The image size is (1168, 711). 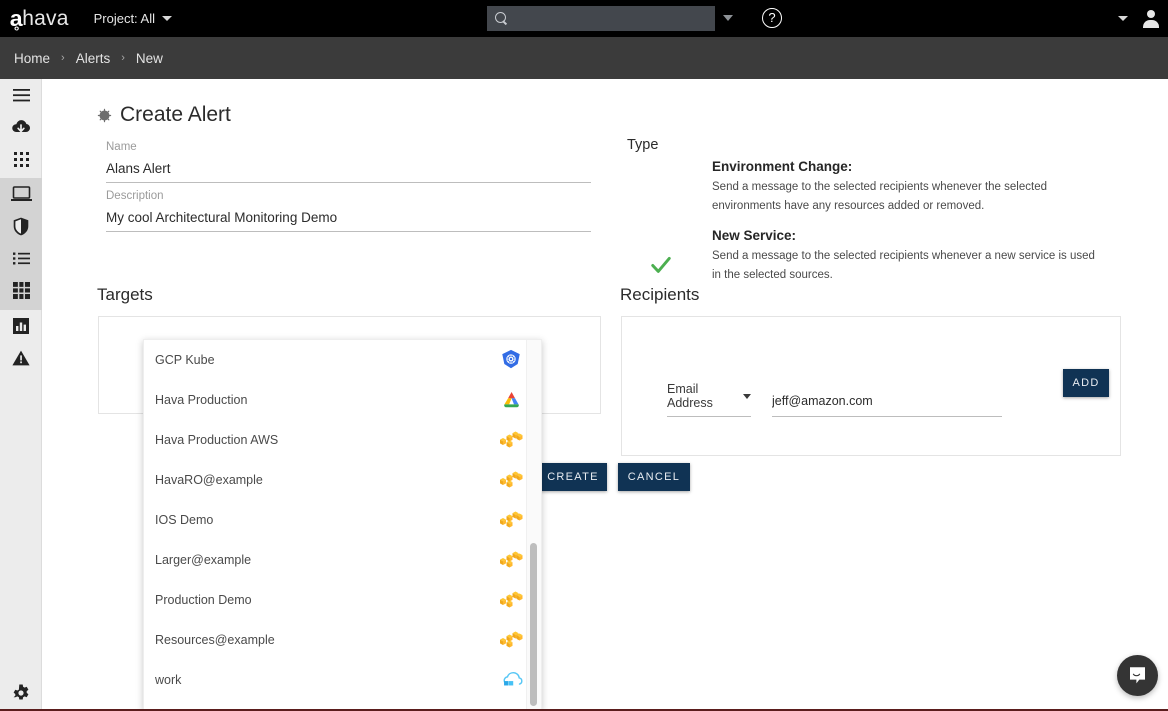 I want to click on sidebar-item-environments, so click(x=21, y=194).